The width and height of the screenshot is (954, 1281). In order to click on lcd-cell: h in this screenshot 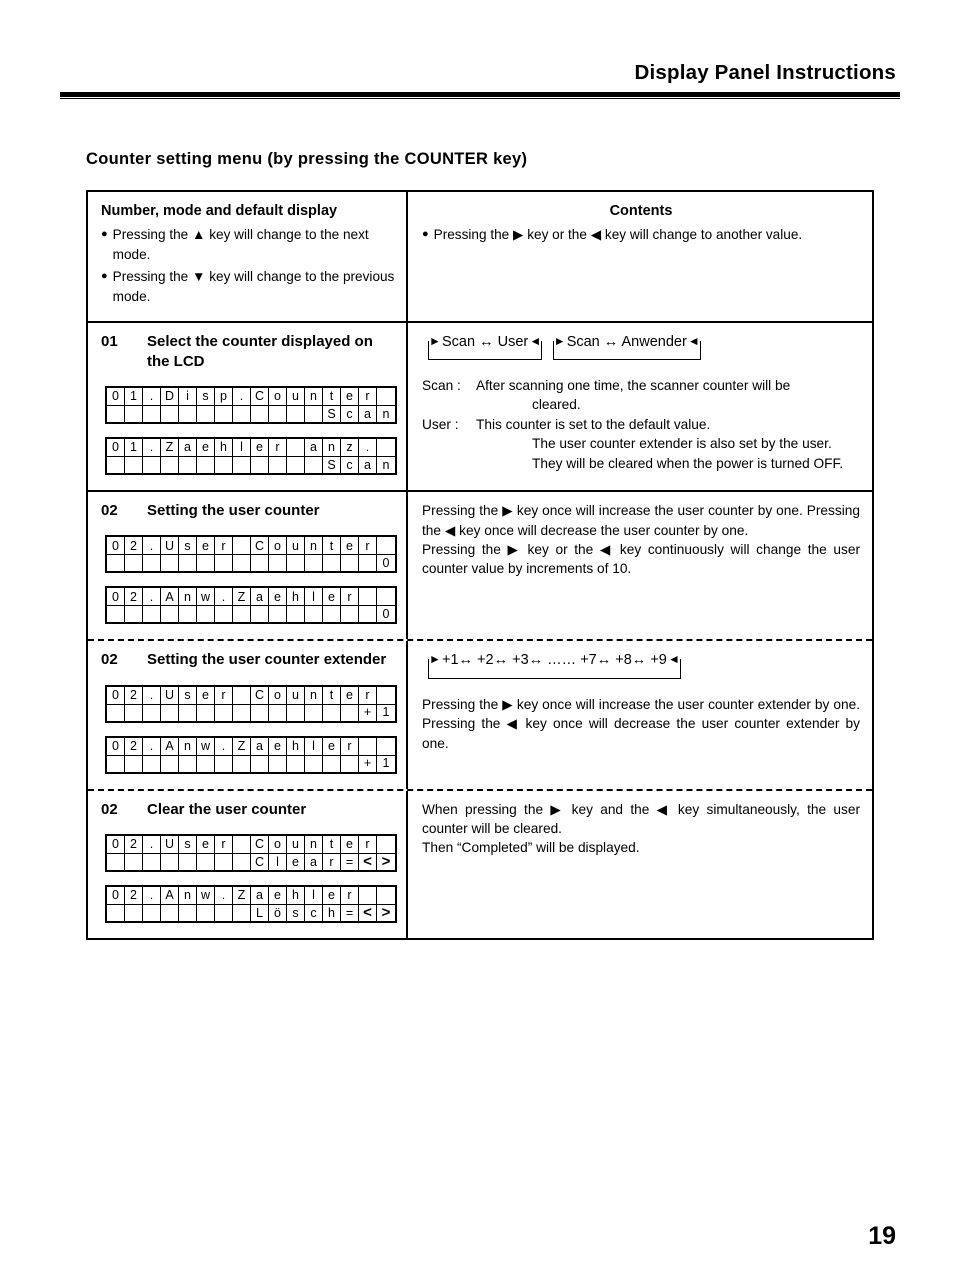, I will do `click(296, 746)`.